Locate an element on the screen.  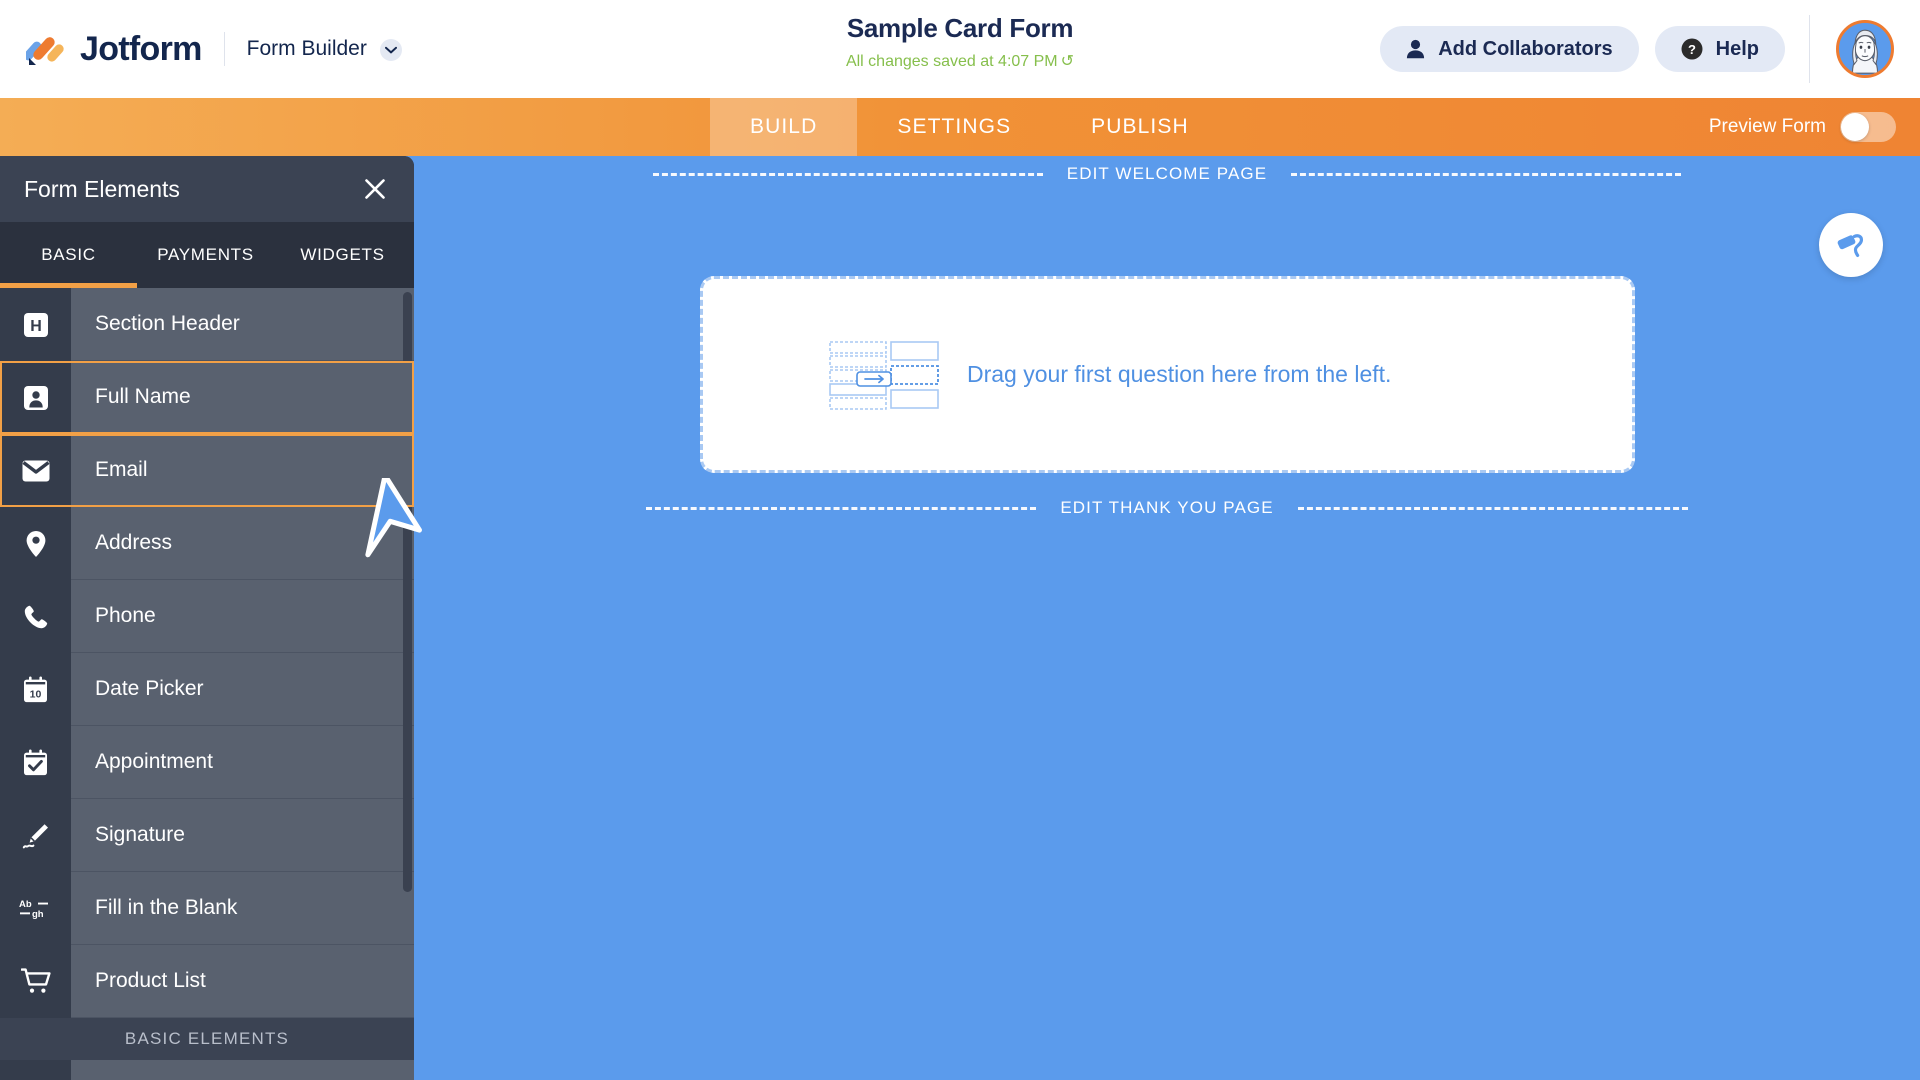
list-item: Appointment is located at coordinates (207, 762).